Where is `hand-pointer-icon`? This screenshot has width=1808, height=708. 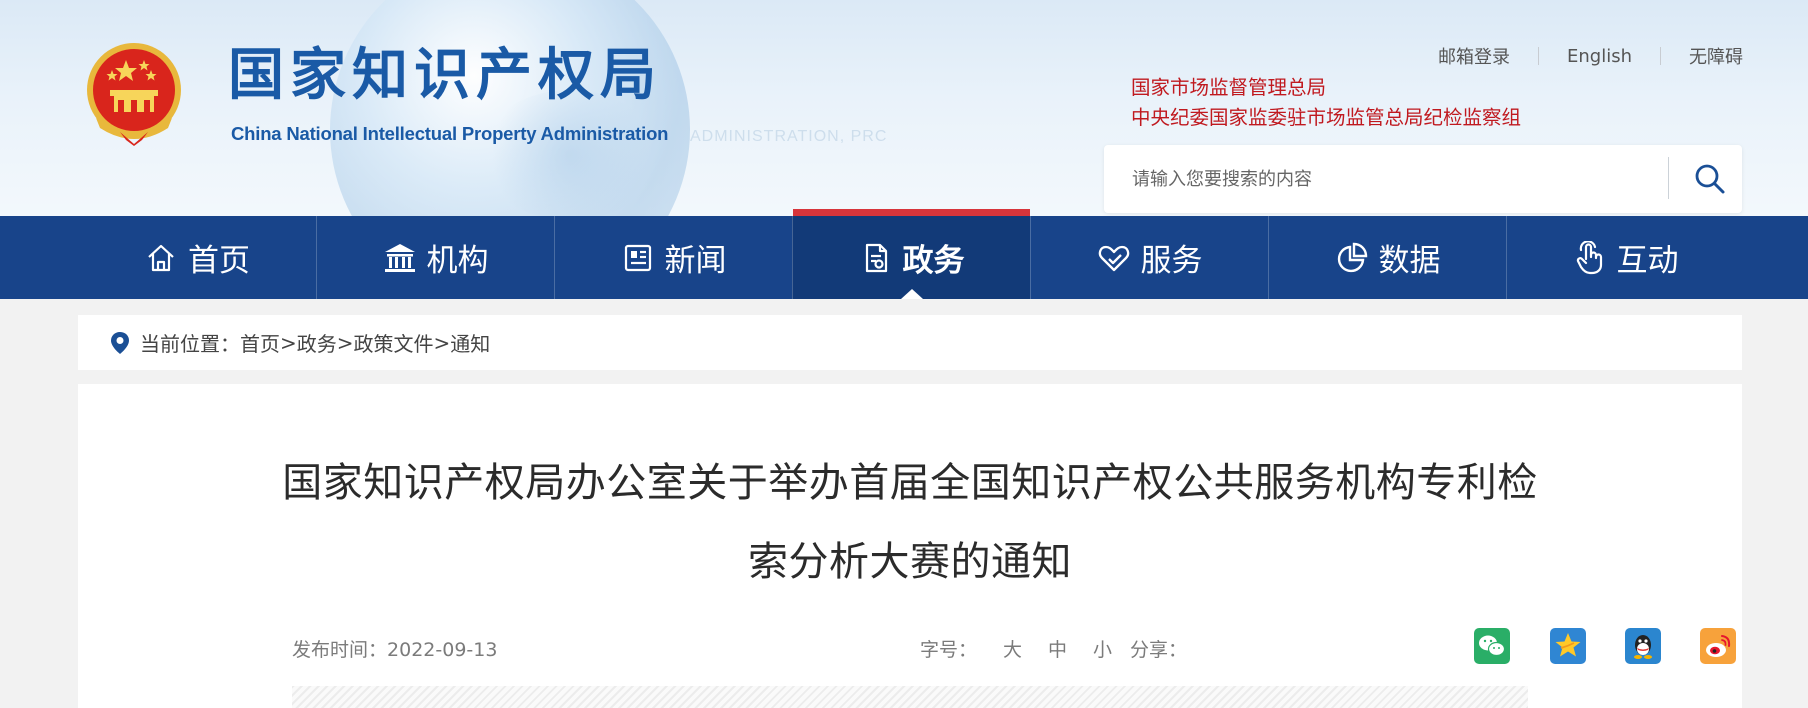
hand-pointer-icon is located at coordinates (1590, 257).